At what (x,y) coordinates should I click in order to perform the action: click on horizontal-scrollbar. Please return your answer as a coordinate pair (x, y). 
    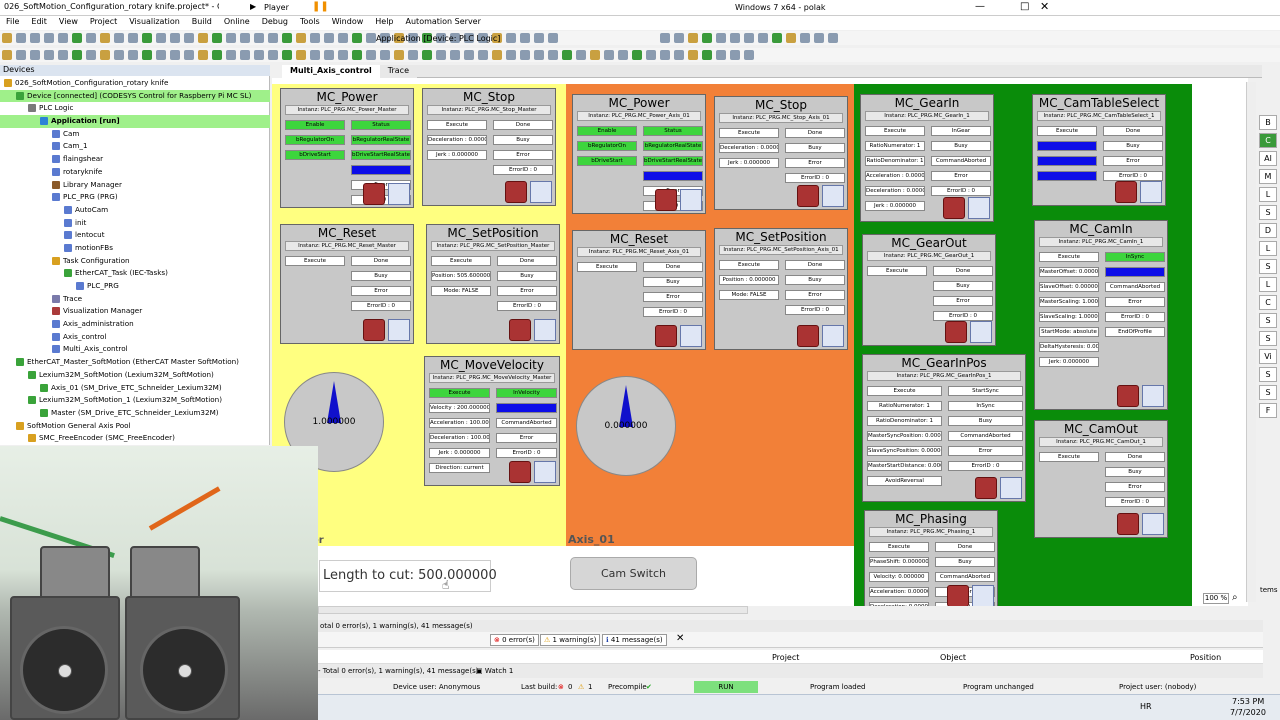
    Looking at the image, I should click on (533, 610).